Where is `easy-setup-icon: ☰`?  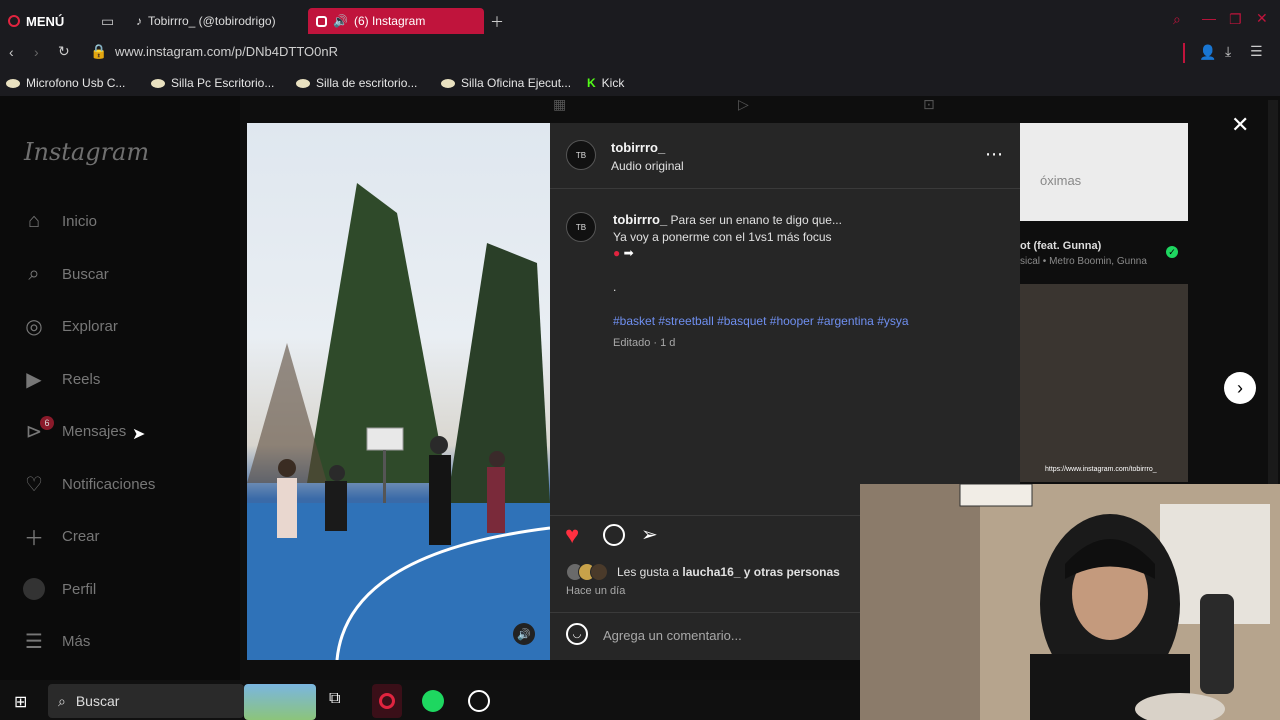
easy-setup-icon: ☰ is located at coordinates (1256, 51).